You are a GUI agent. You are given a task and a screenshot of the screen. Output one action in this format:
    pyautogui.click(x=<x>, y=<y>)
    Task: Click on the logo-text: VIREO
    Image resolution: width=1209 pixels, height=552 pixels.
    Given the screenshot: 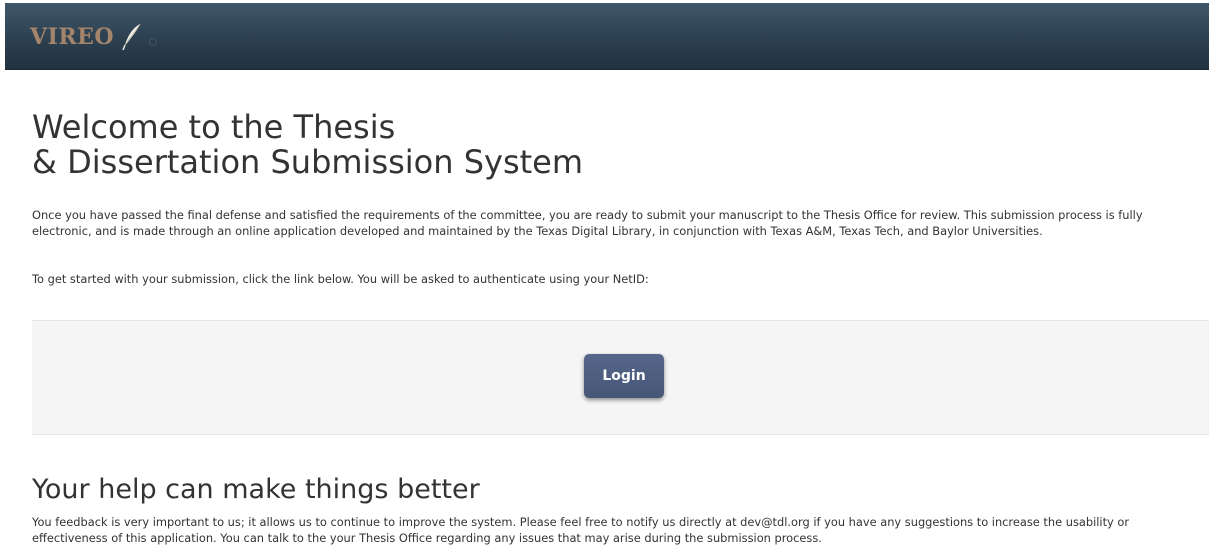 What is the action you would take?
    pyautogui.click(x=72, y=37)
    